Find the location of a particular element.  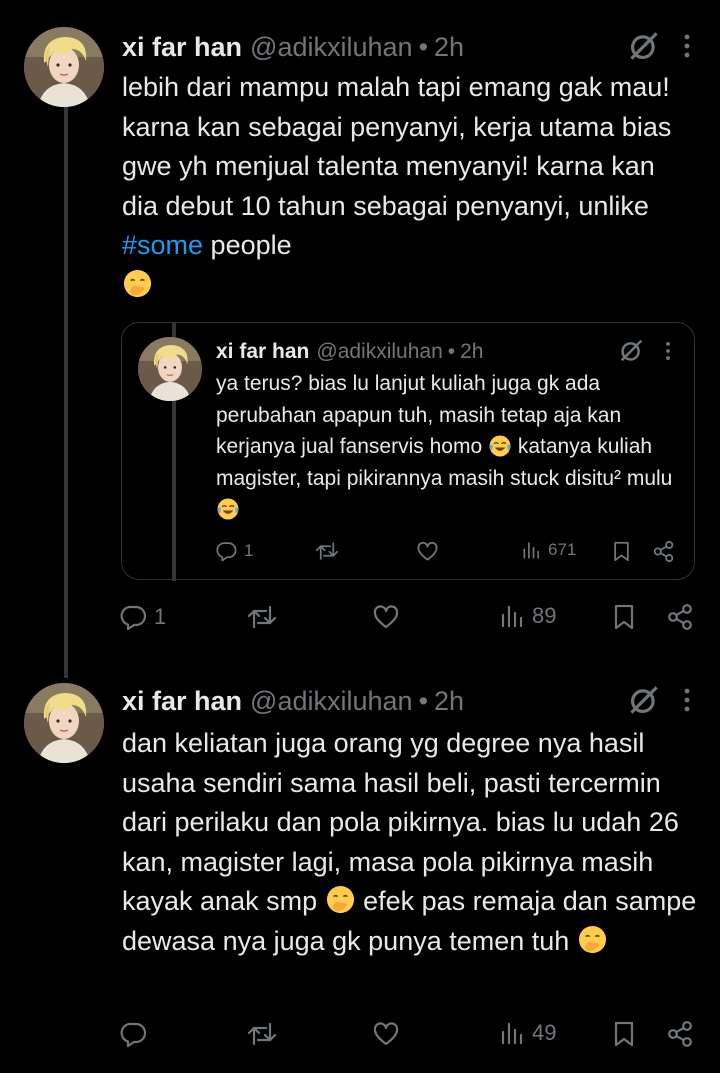

quoted-avatar is located at coordinates (170, 369).